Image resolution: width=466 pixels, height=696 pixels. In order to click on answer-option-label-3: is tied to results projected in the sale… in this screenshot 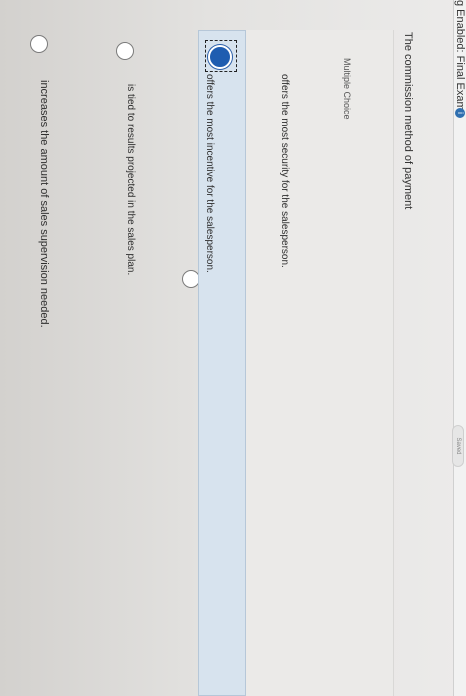, I will do `click(130, 180)`.